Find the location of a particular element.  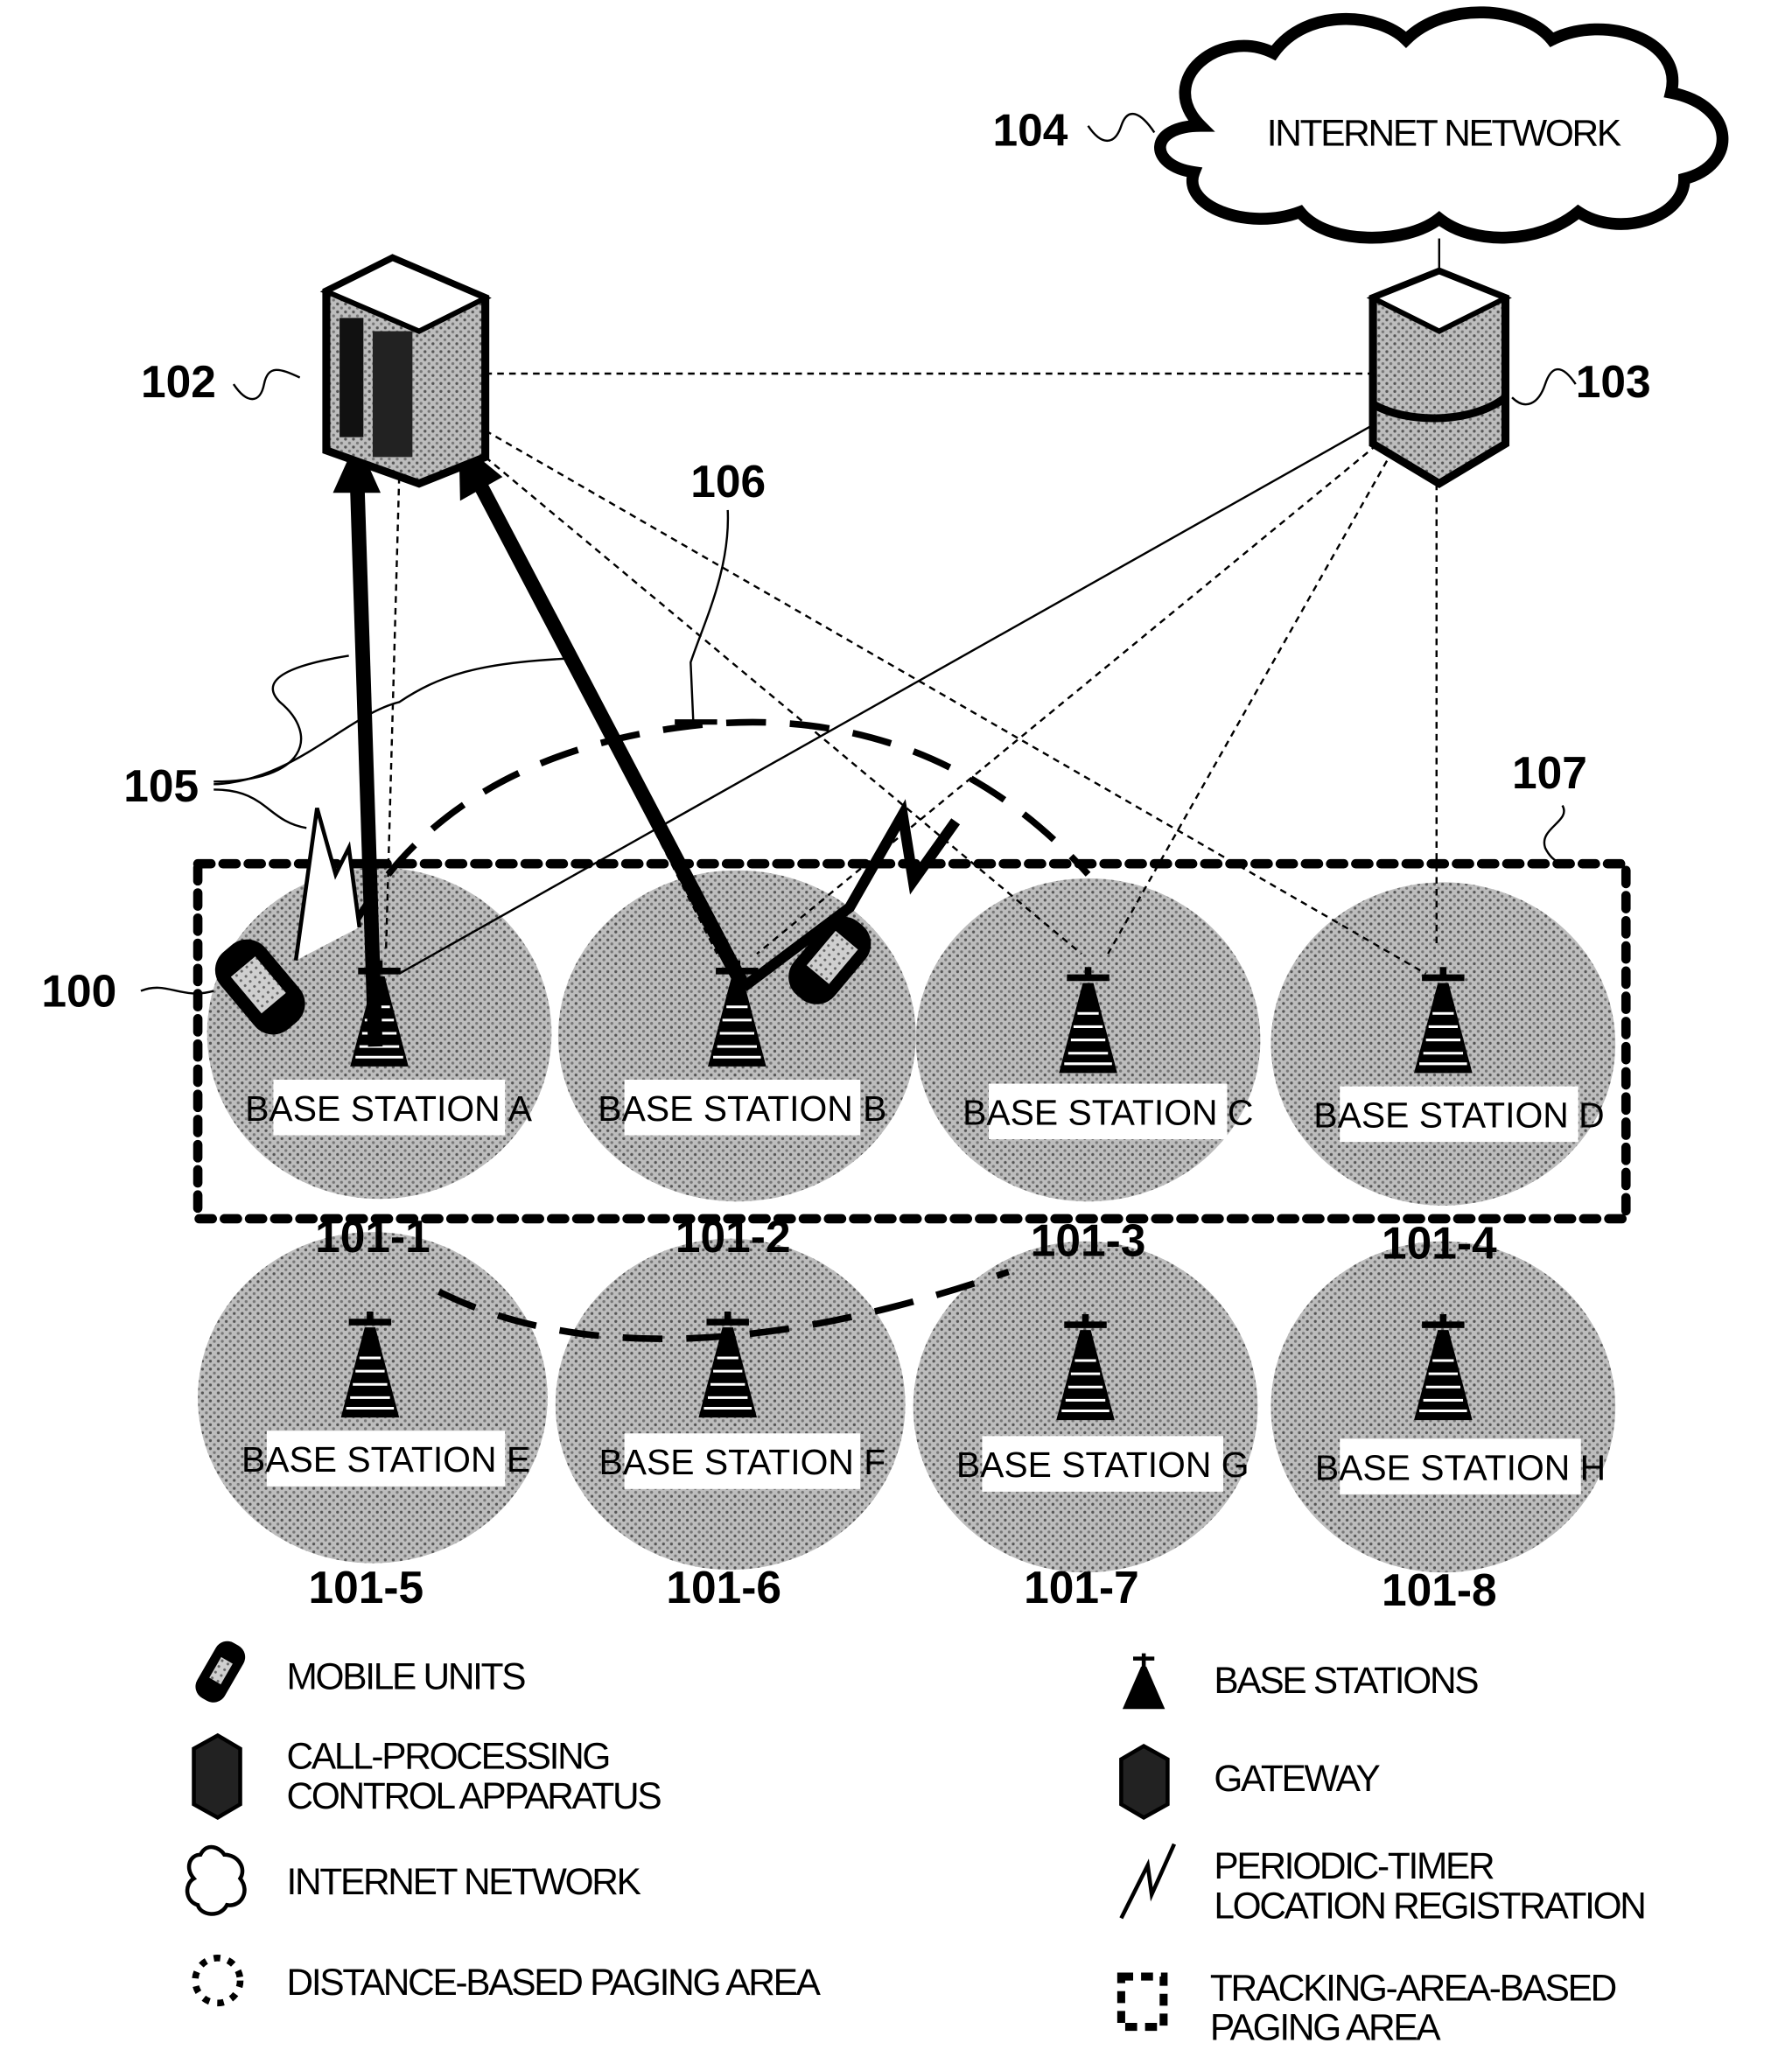

lightning-bolt-icon is located at coordinates (1148, 1881).